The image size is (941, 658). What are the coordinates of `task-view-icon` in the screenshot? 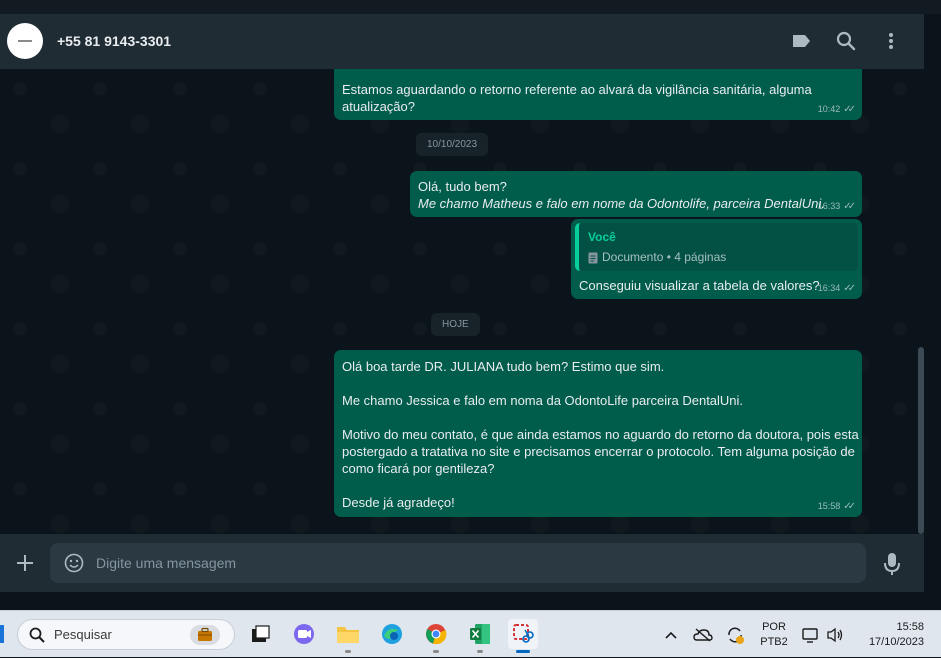 It's located at (260, 634).